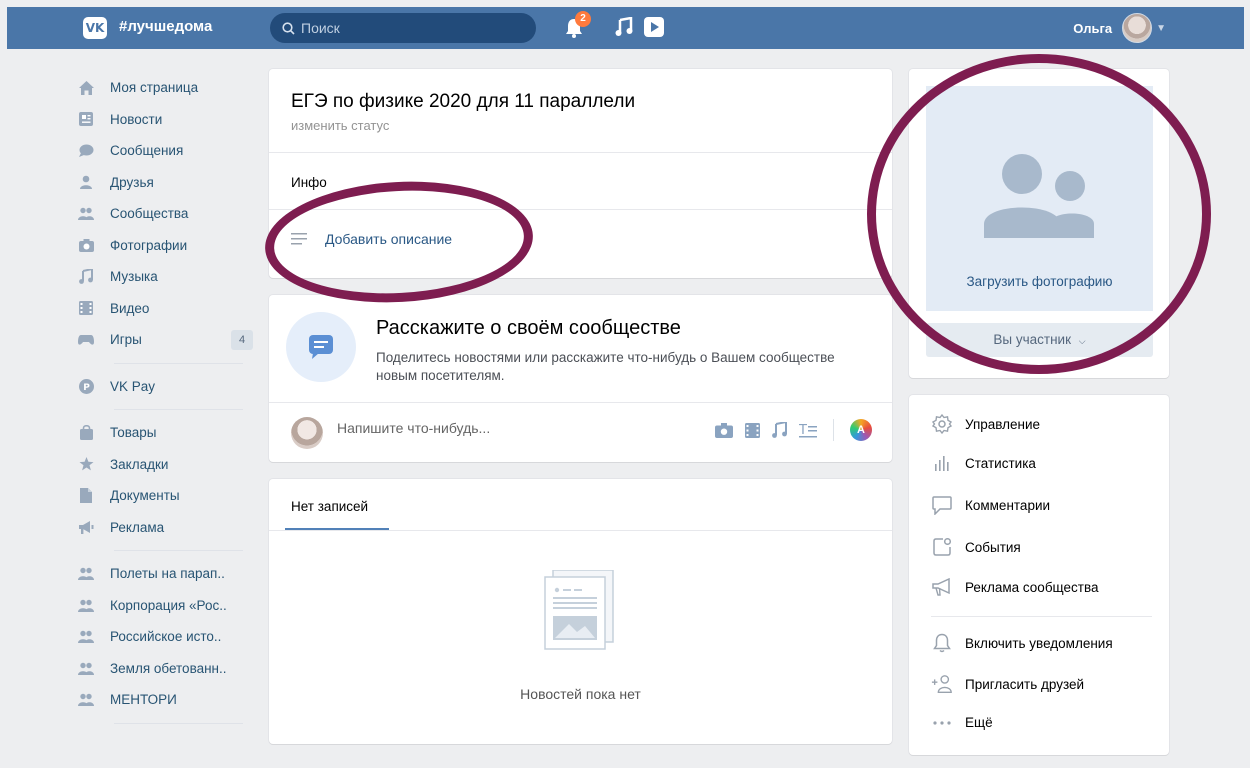  What do you see at coordinates (165, 606) in the screenshot?
I see `sidebar-group-item: Корпорация «Рос..` at bounding box center [165, 606].